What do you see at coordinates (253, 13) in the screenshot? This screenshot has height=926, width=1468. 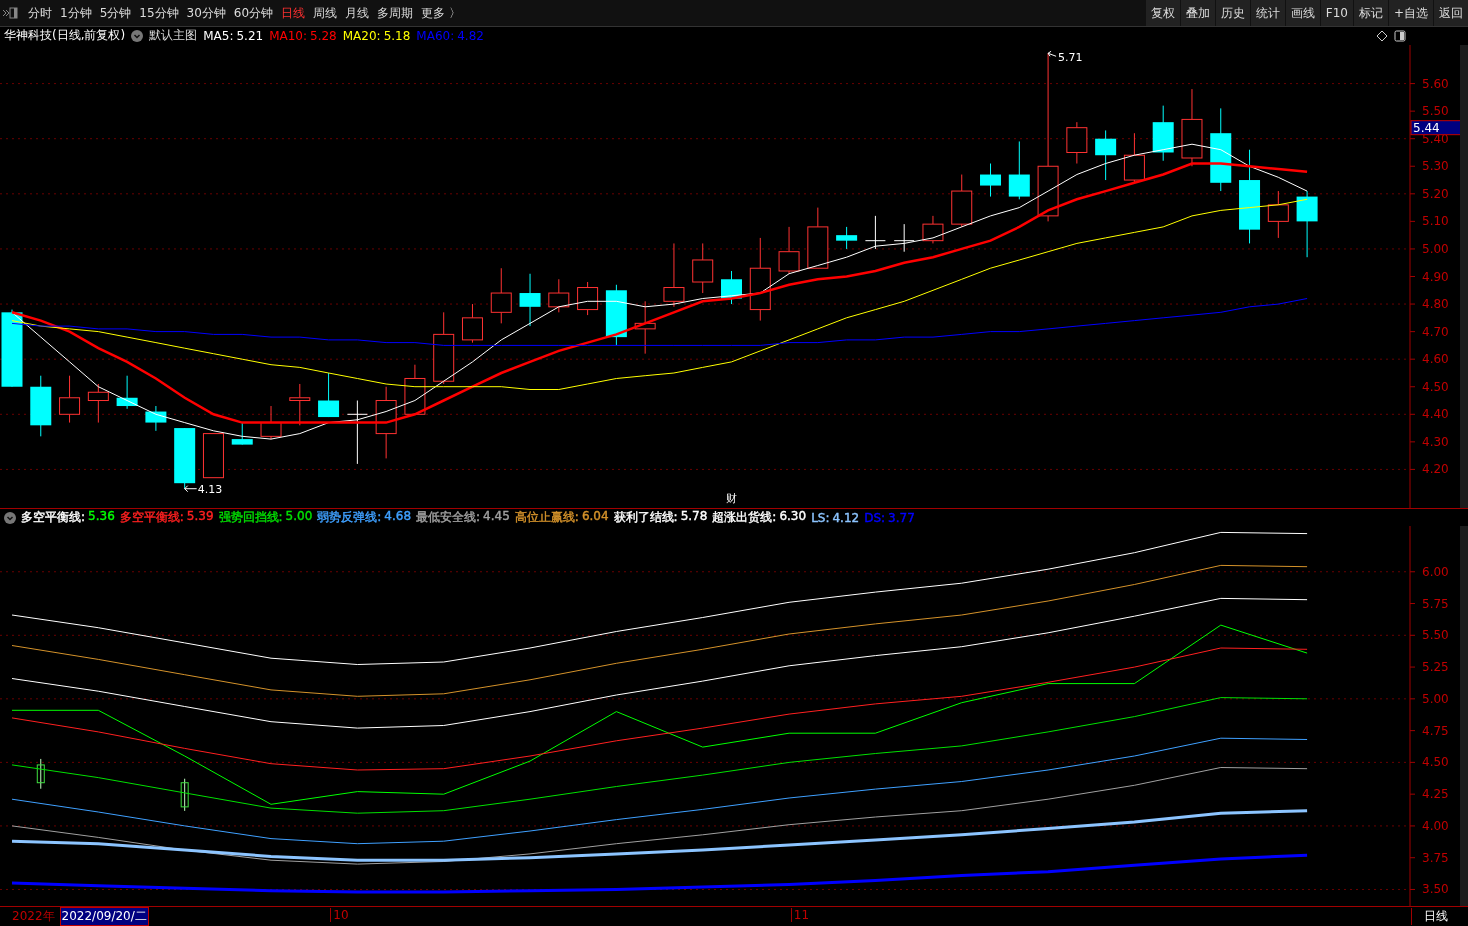 I see `period-tab: 60分钟` at bounding box center [253, 13].